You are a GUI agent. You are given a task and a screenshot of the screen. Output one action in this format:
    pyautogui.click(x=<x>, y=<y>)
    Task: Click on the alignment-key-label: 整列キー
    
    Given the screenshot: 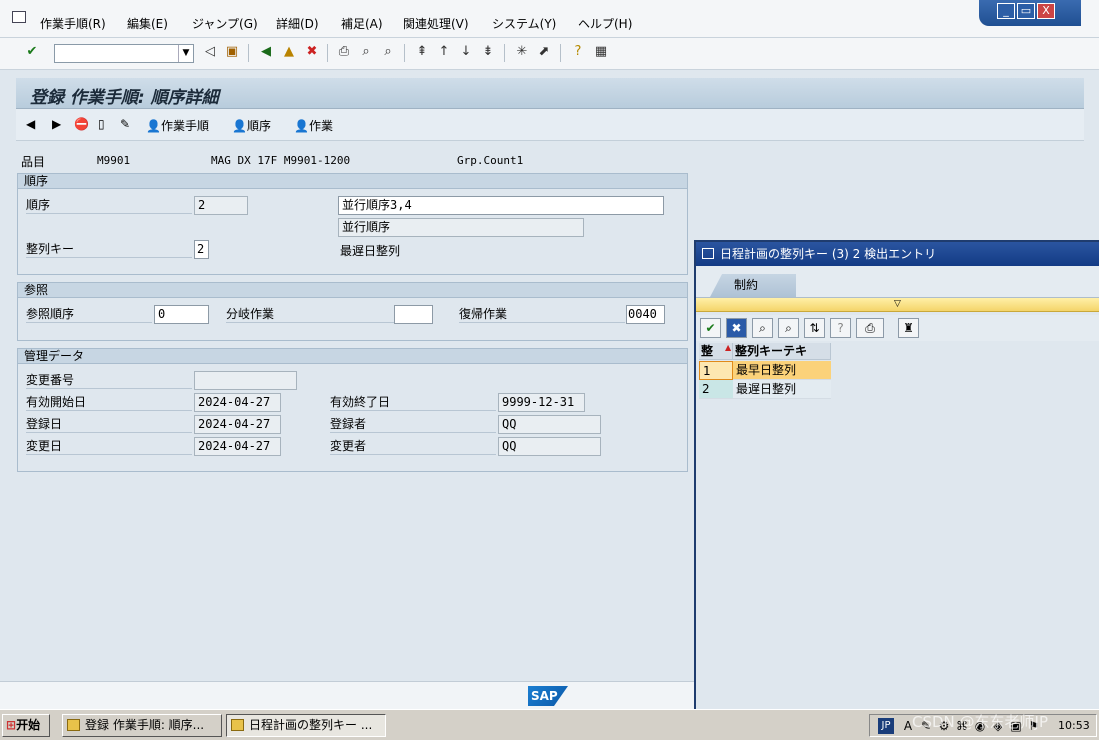 What is the action you would take?
    pyautogui.click(x=109, y=249)
    